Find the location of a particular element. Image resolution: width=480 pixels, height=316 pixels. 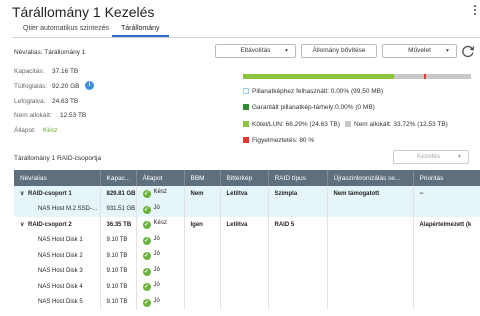

table-row: NAS Host Disk 2 9.10 TB ✓ Jó is located at coordinates (247, 256).